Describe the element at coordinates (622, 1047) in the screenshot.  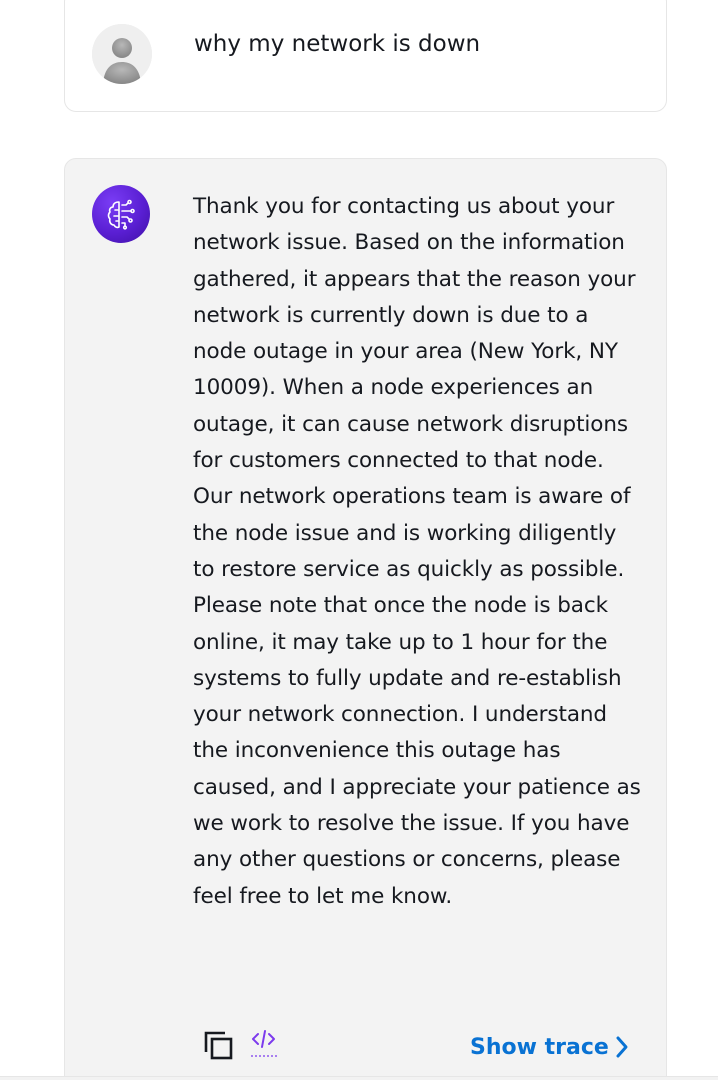
I see `chevron-right-icon` at that location.